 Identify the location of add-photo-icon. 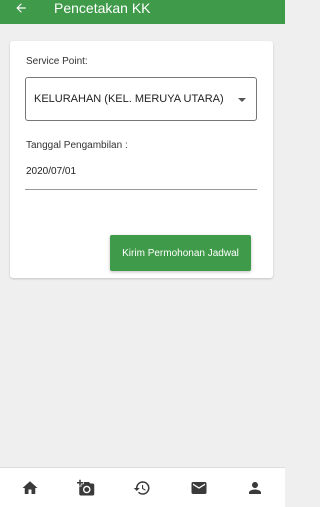
(86, 487).